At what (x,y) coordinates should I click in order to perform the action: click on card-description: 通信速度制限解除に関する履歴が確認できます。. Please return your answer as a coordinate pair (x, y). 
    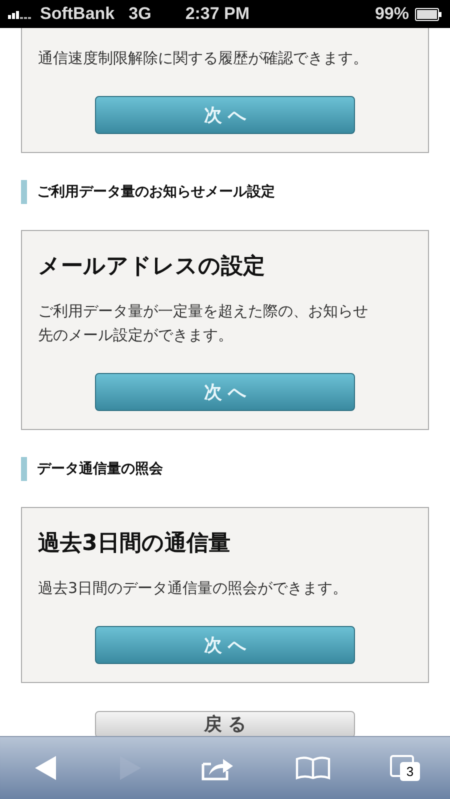
    Looking at the image, I should click on (203, 58).